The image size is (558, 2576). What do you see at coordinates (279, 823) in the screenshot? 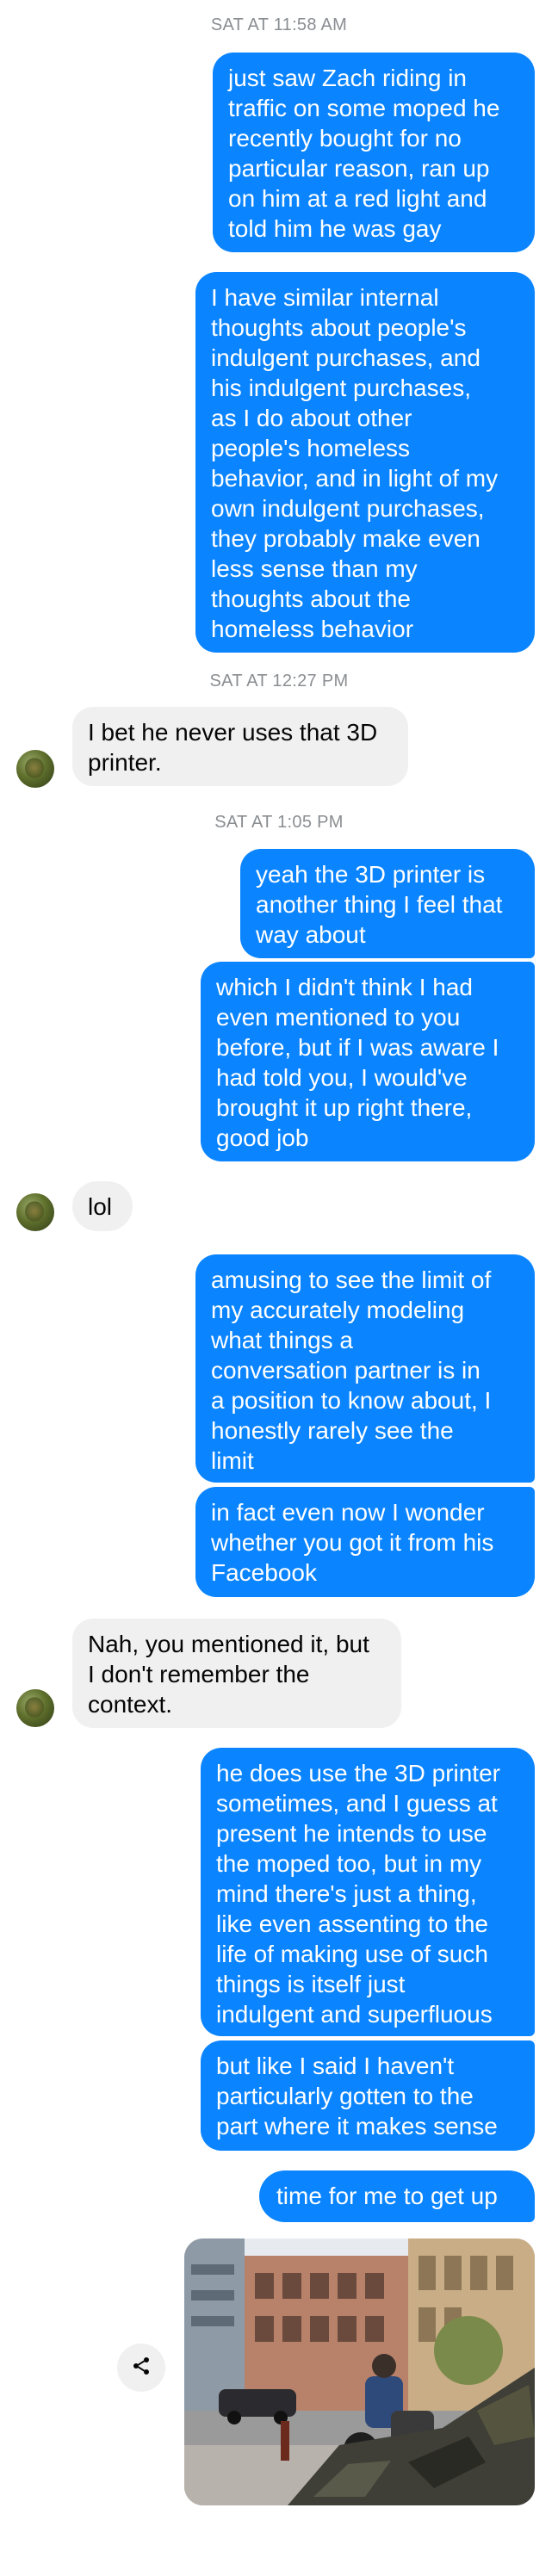
I see `timestamp: SAT AT 1:05 PM` at bounding box center [279, 823].